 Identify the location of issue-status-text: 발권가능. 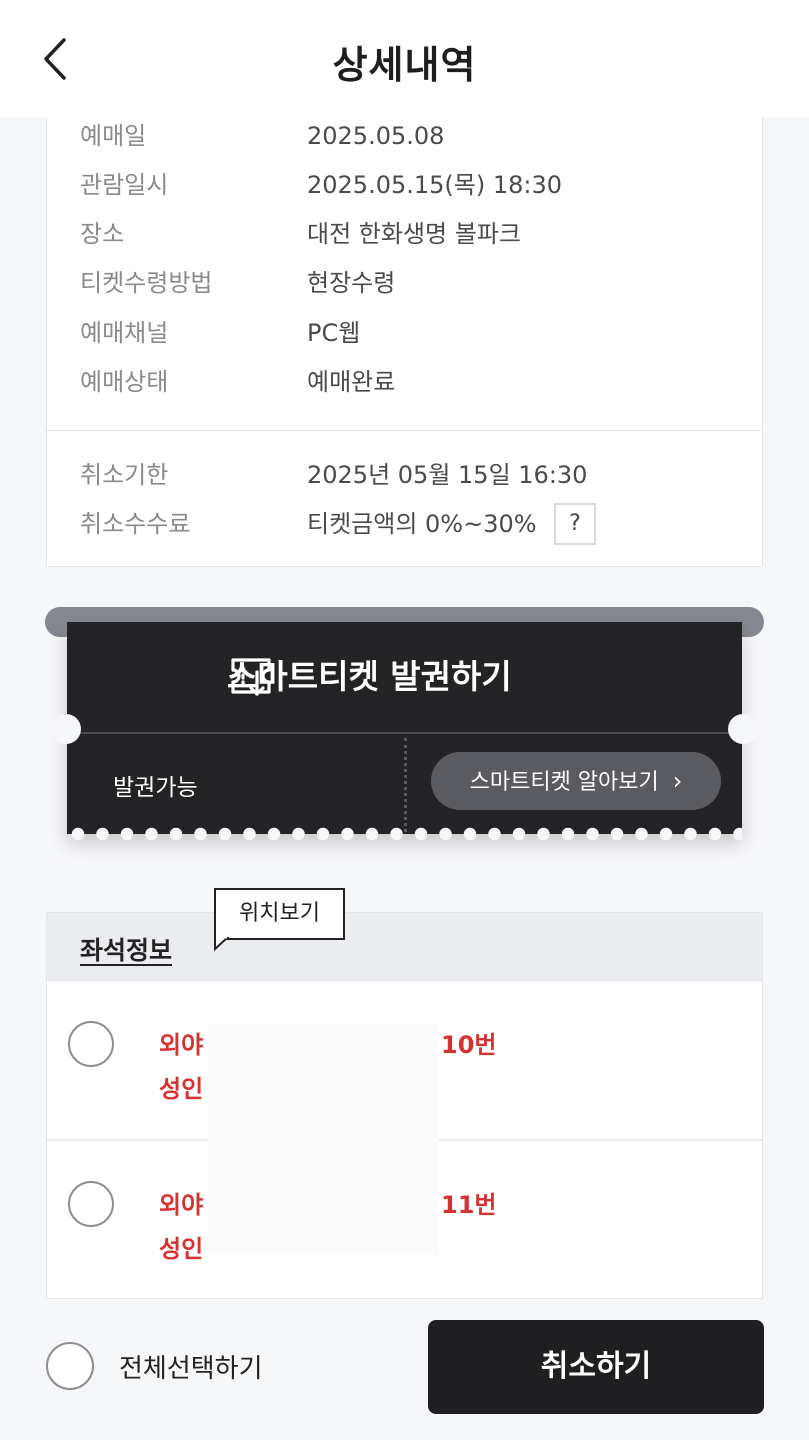
(155, 788).